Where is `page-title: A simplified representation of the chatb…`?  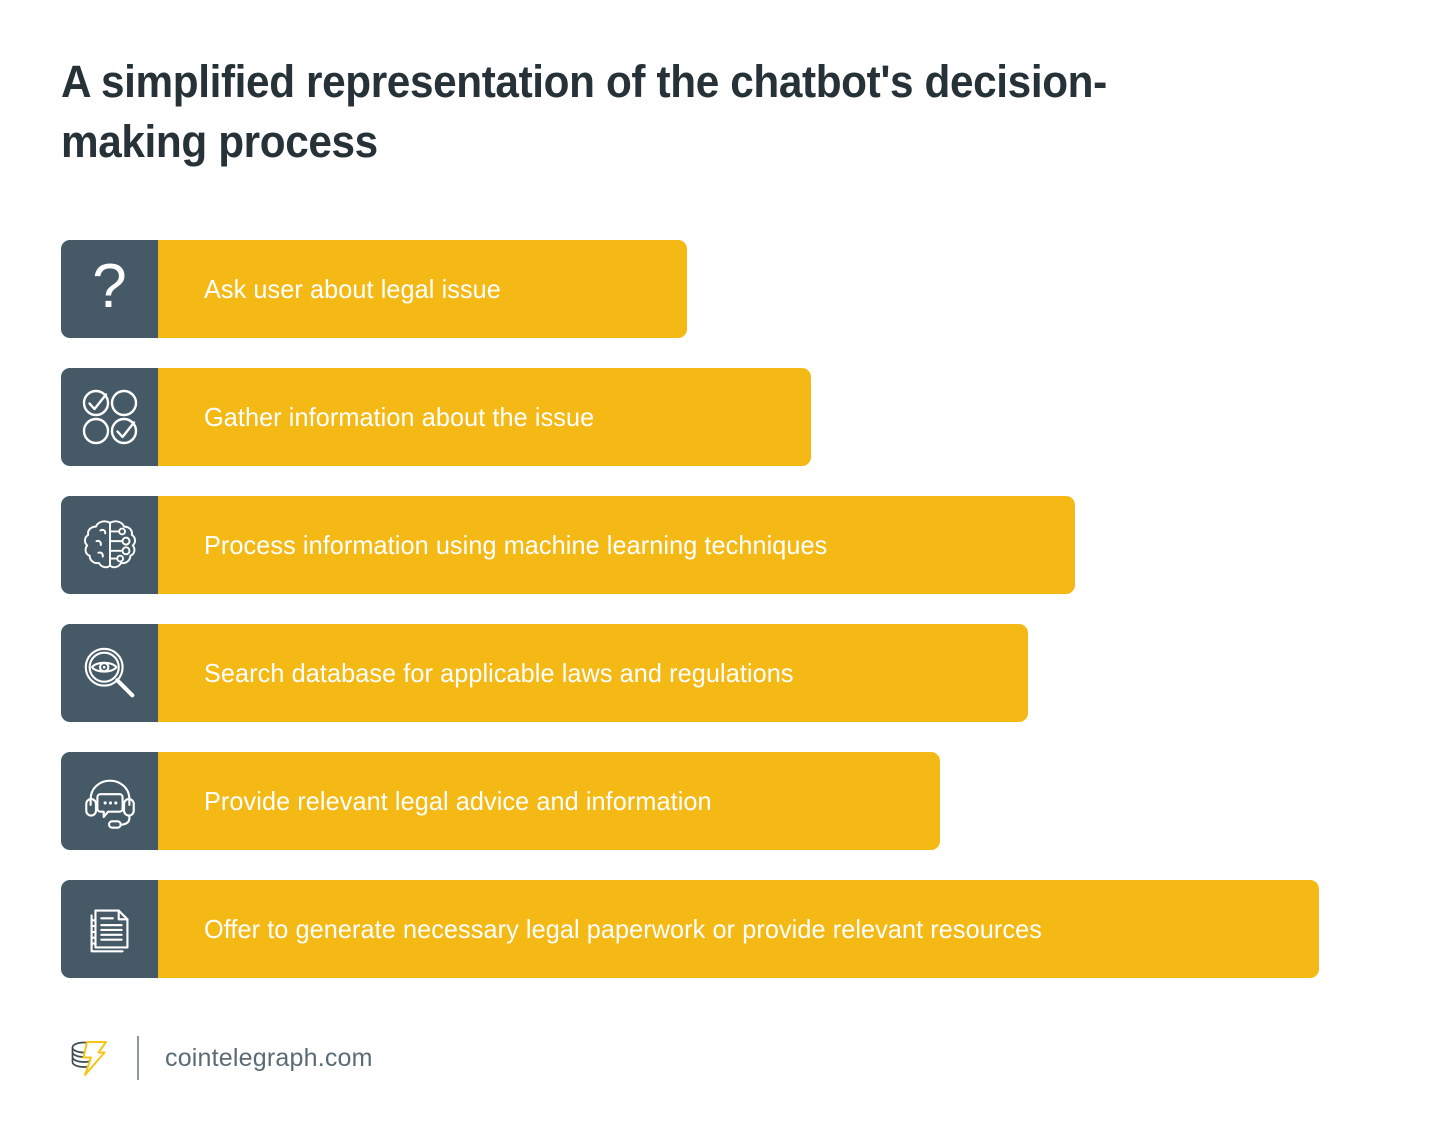
page-title: A simplified representation of the chatb… is located at coordinates (584, 111).